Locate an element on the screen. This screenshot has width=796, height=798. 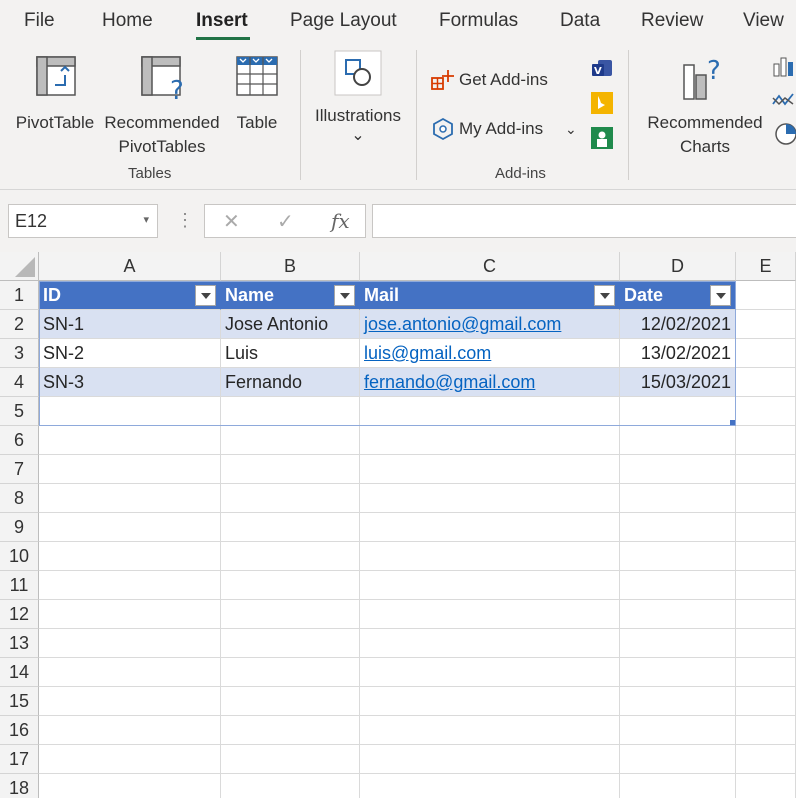
table-cell: 13/02/2021 is located at coordinates (678, 353).